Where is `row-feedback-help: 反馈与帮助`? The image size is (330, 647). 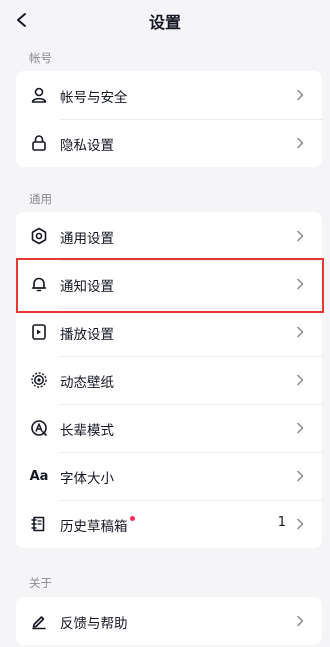
row-feedback-help: 反馈与帮助 is located at coordinates (169, 621).